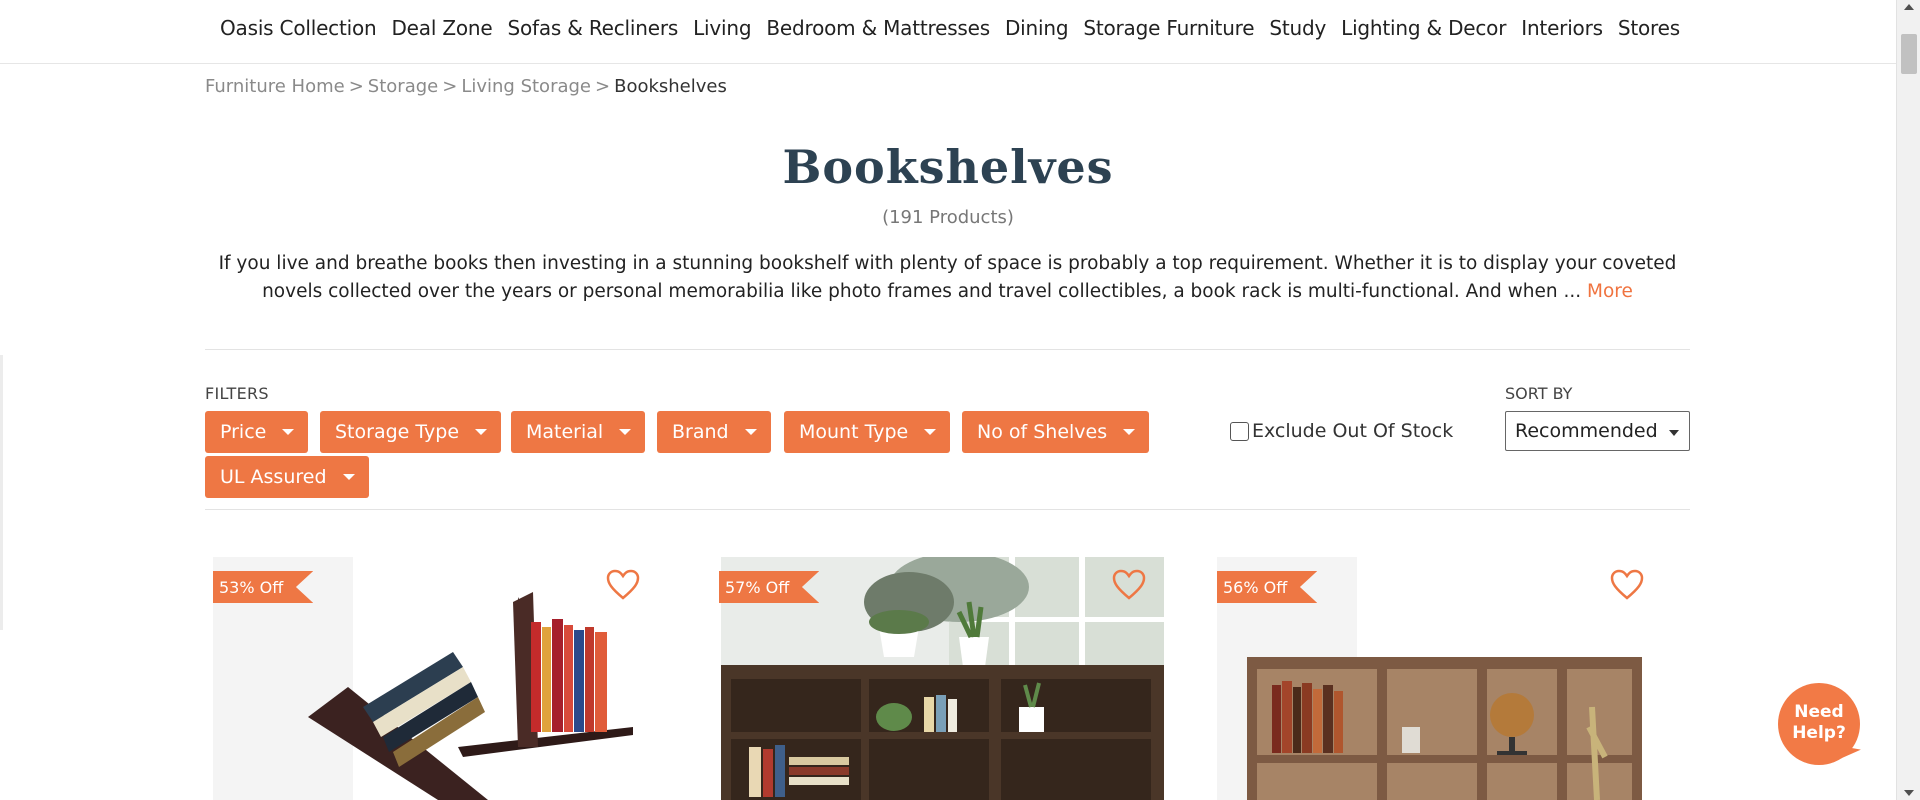  Describe the element at coordinates (526, 86) in the screenshot. I see `breadcrumb-living-storage: Living Storage` at that location.